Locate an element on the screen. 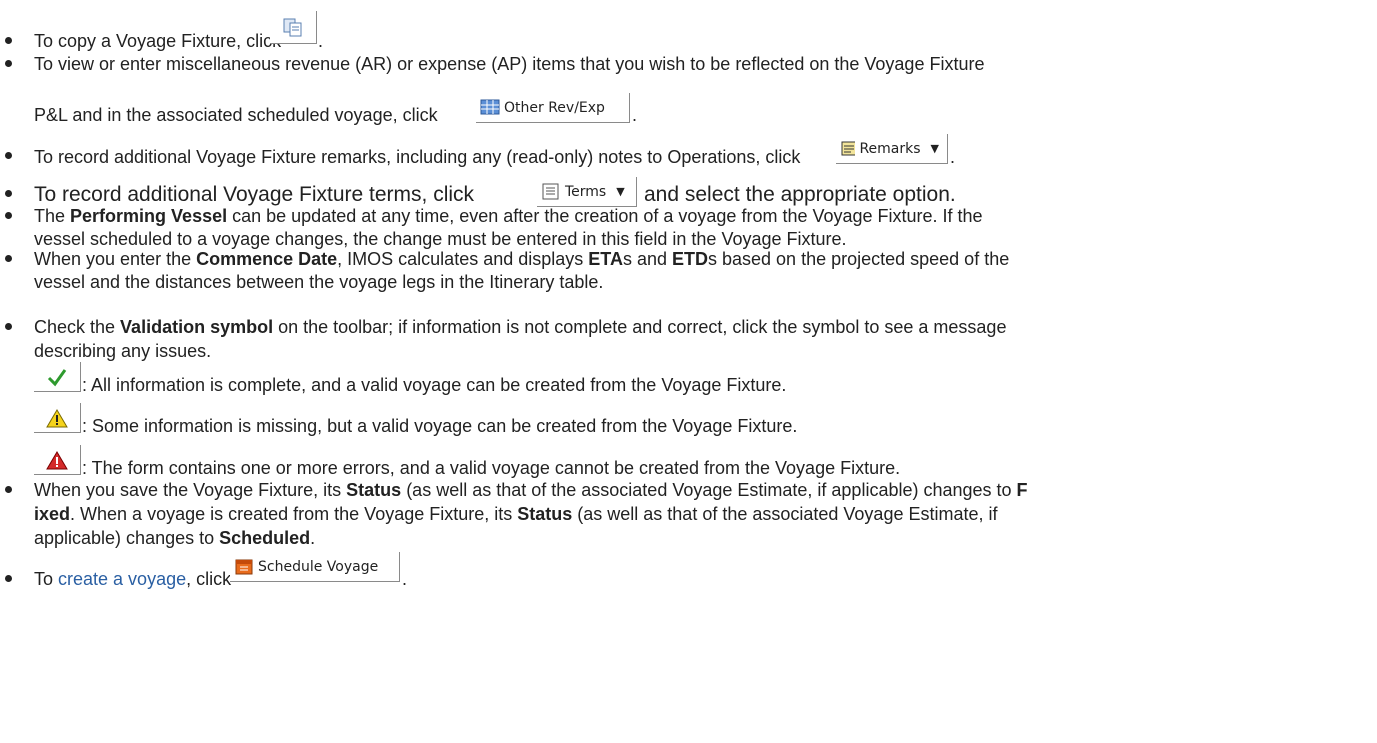  terms-label: Terms is located at coordinates (586, 191).